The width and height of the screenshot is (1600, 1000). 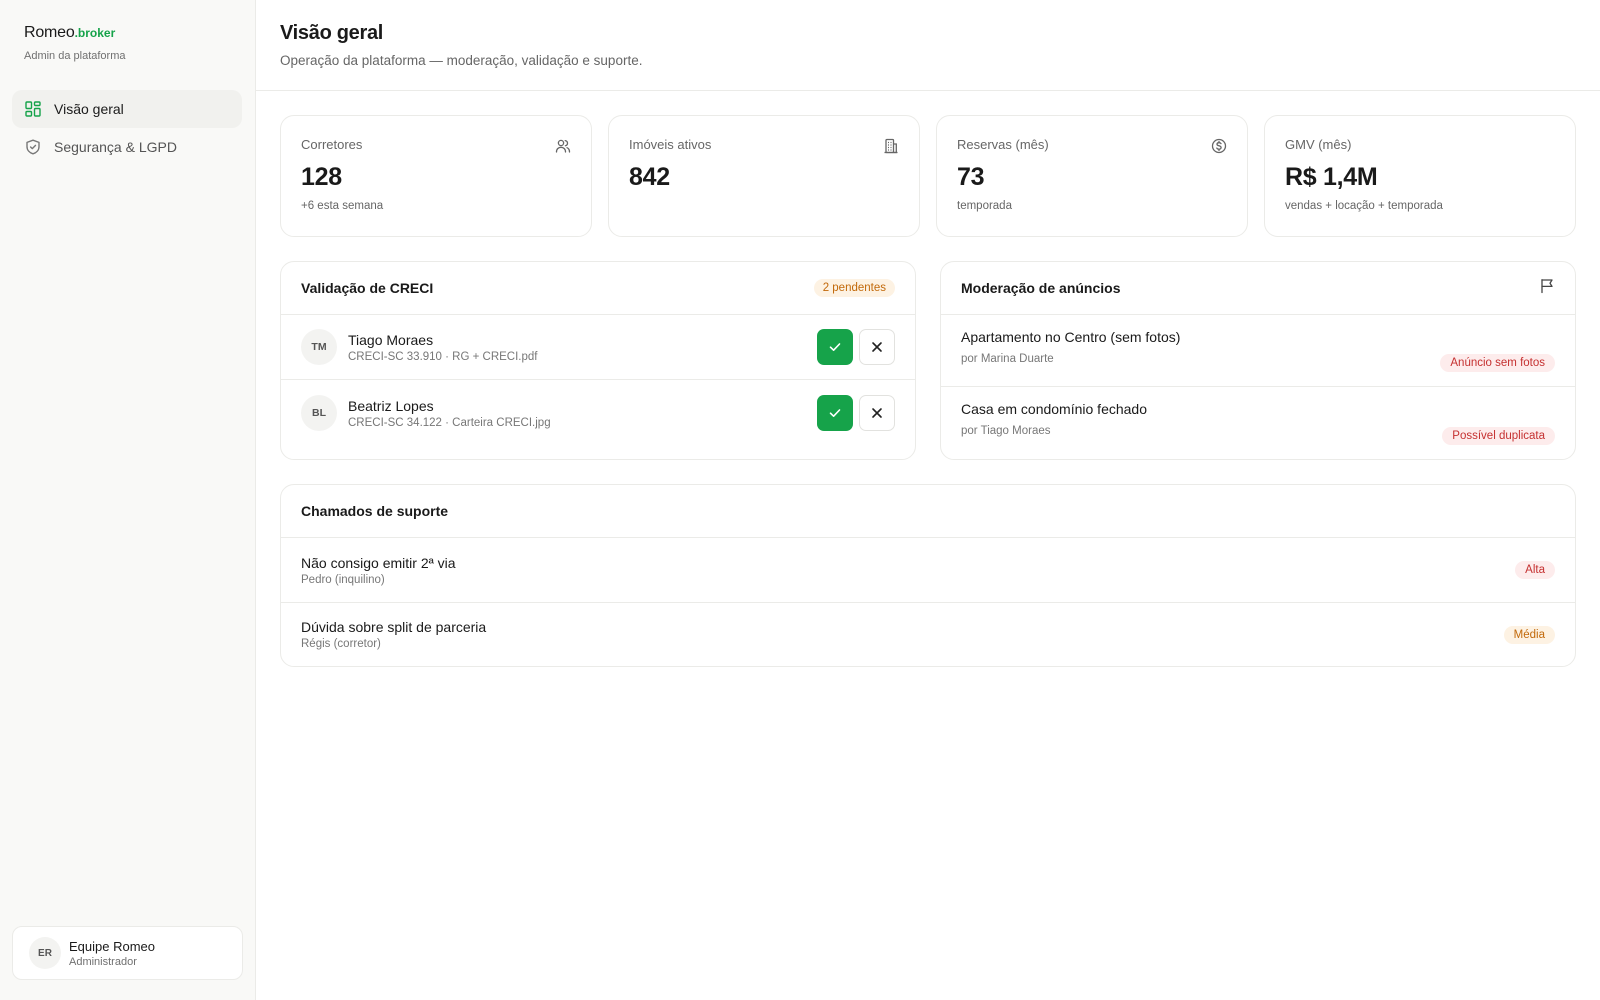 I want to click on user-name: Equipe Romeo, so click(x=112, y=946).